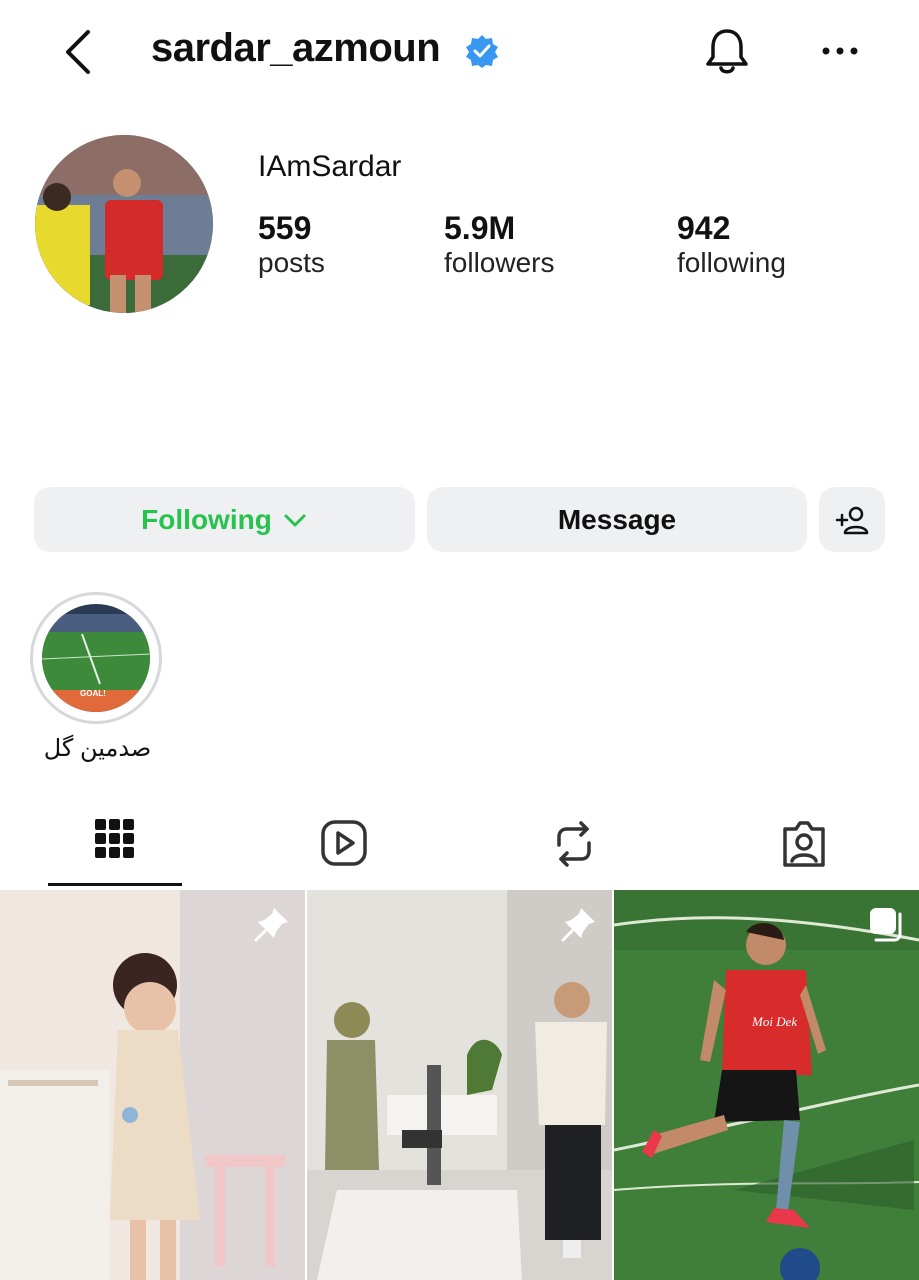 The width and height of the screenshot is (919, 1280). What do you see at coordinates (291, 262) in the screenshot?
I see `stat-label: posts` at bounding box center [291, 262].